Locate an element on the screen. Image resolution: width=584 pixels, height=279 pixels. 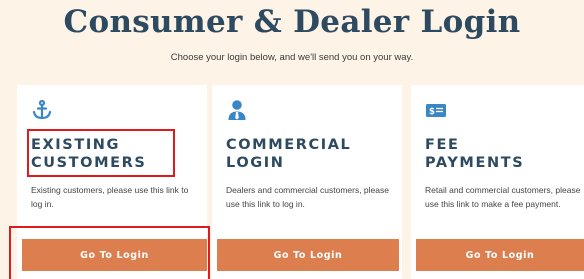
existing-customers-login-button: Go To Login is located at coordinates (114, 255).